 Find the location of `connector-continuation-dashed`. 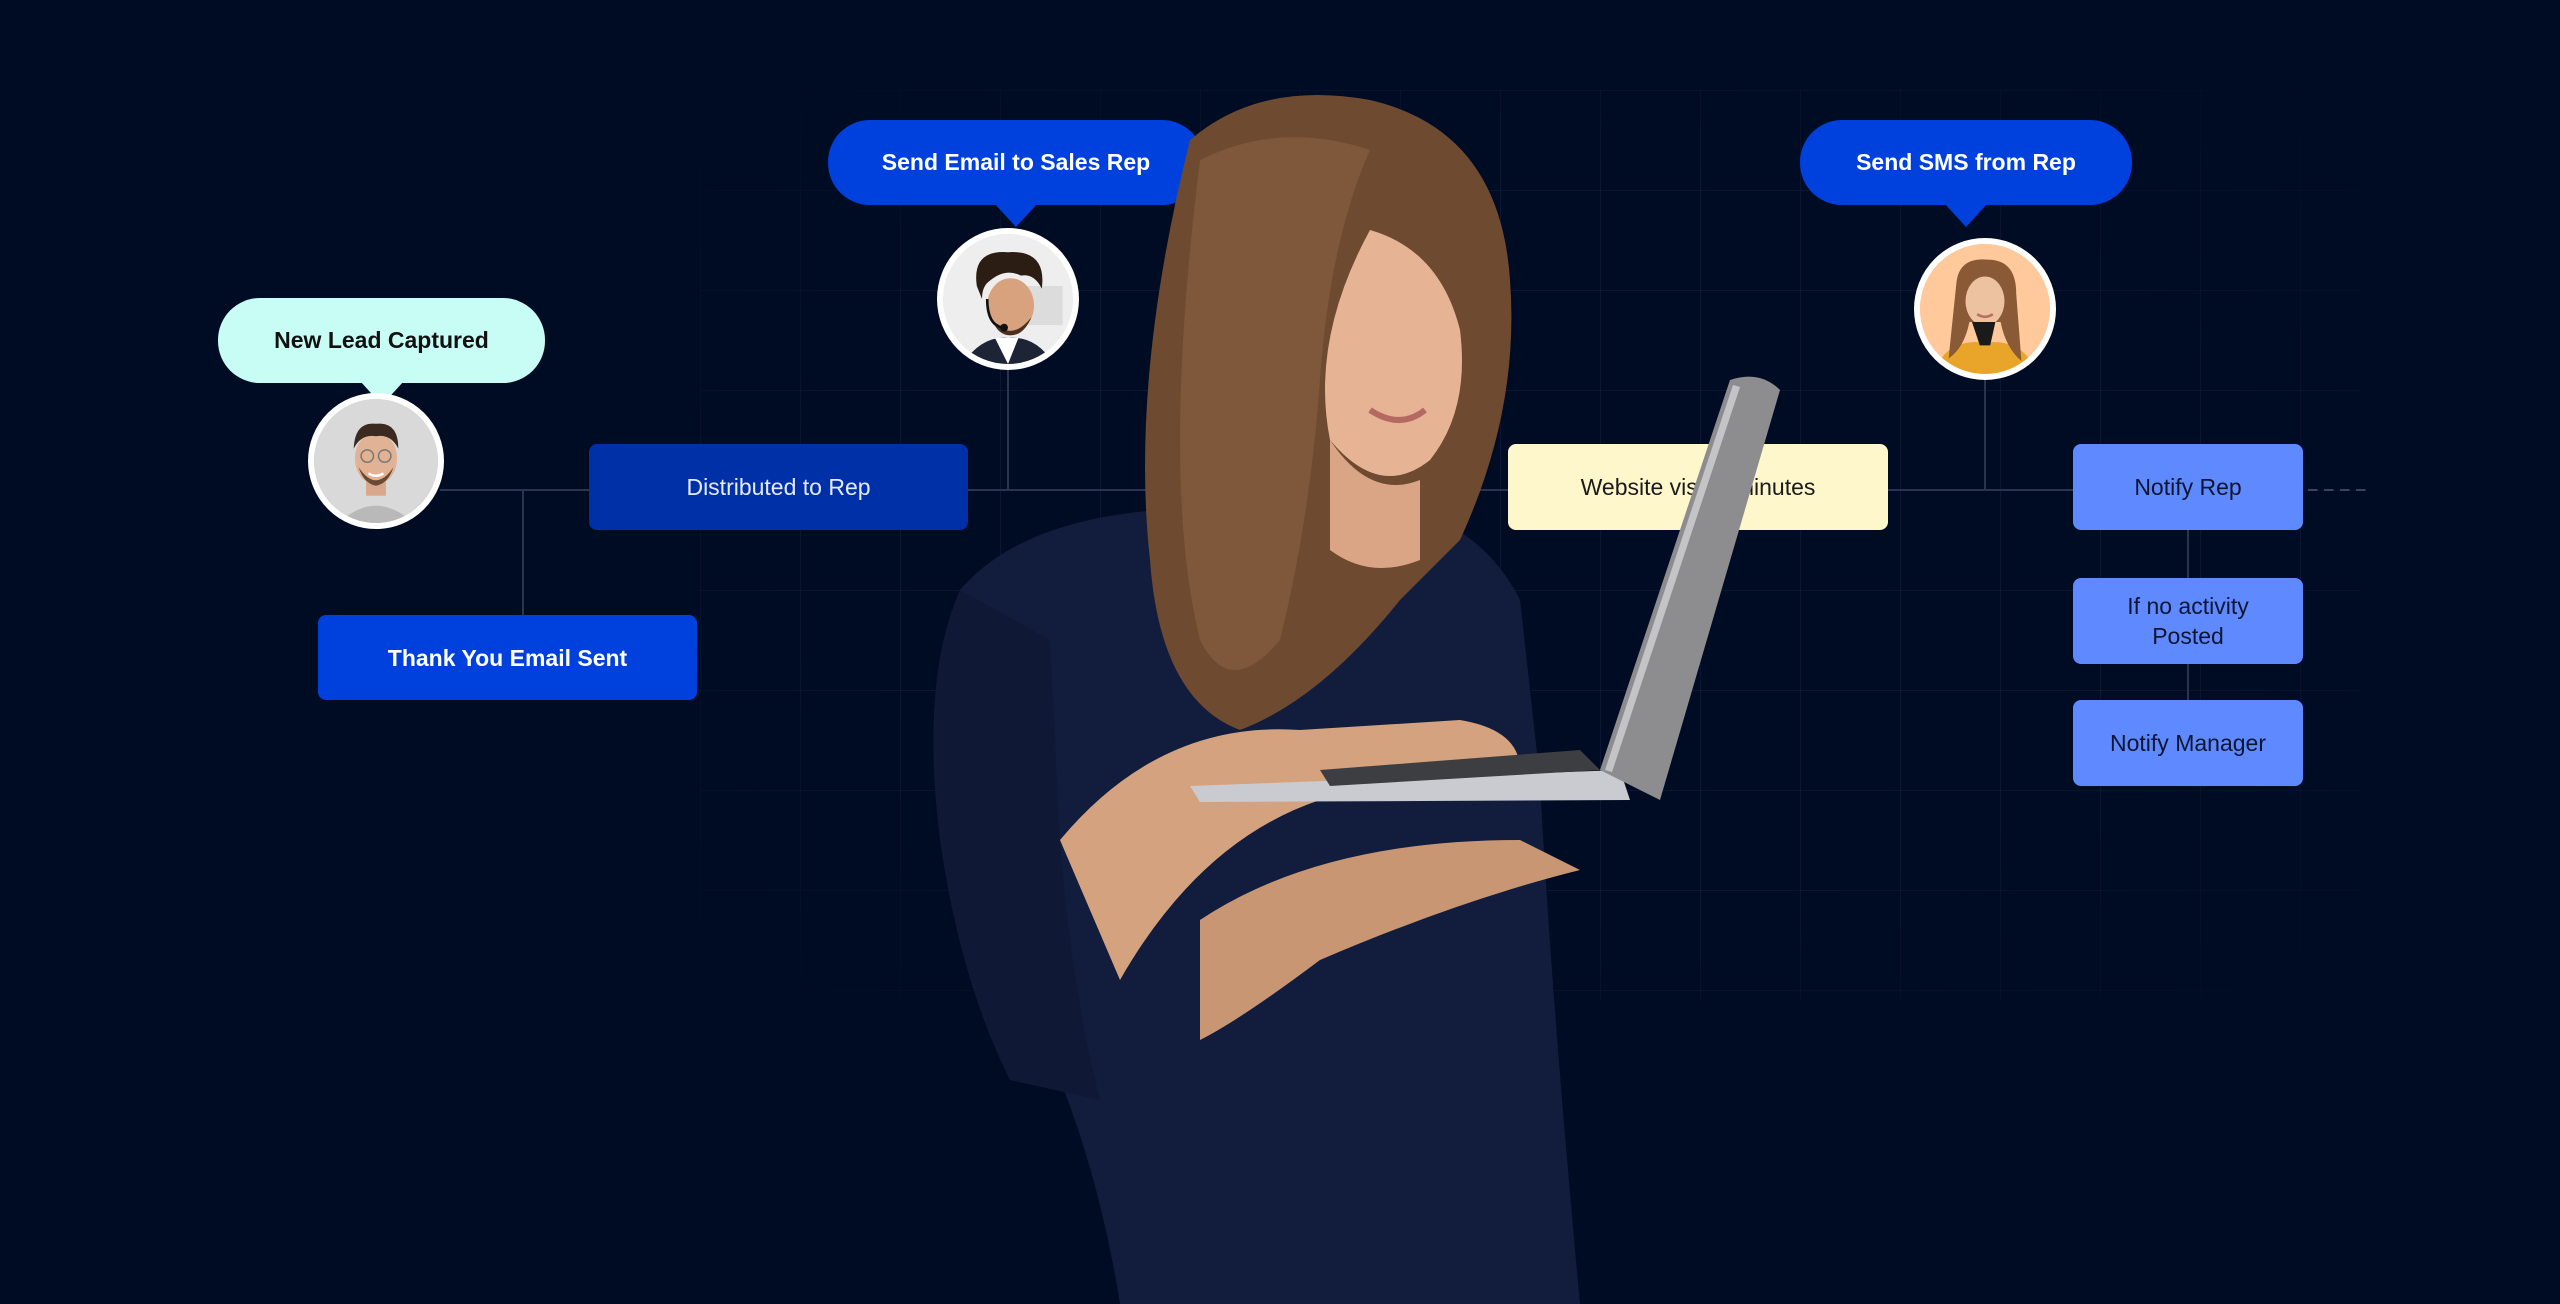

connector-continuation-dashed is located at coordinates (2340, 490).